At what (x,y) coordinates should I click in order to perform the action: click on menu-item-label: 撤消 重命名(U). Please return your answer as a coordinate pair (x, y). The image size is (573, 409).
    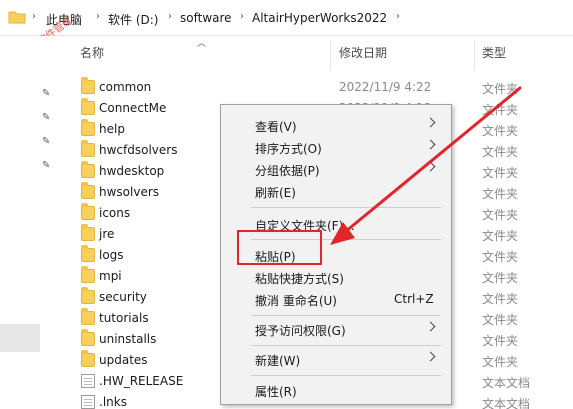
    Looking at the image, I should click on (296, 301).